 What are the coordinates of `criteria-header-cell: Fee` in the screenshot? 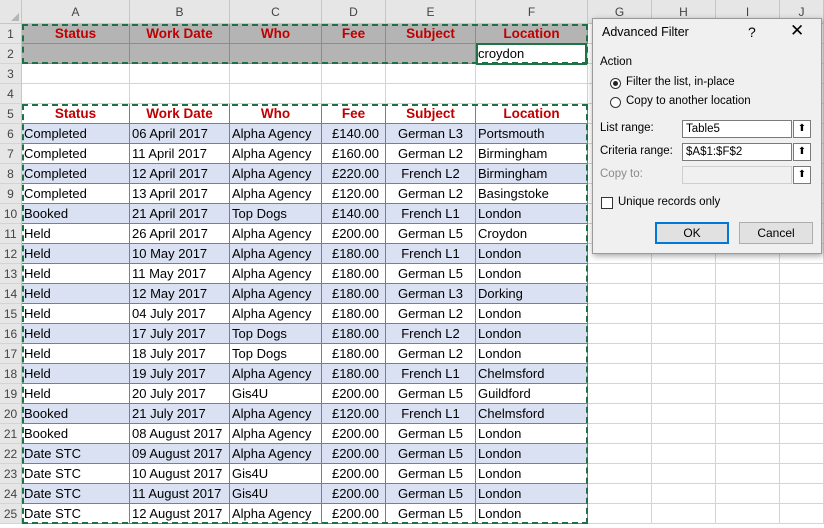 It's located at (354, 34).